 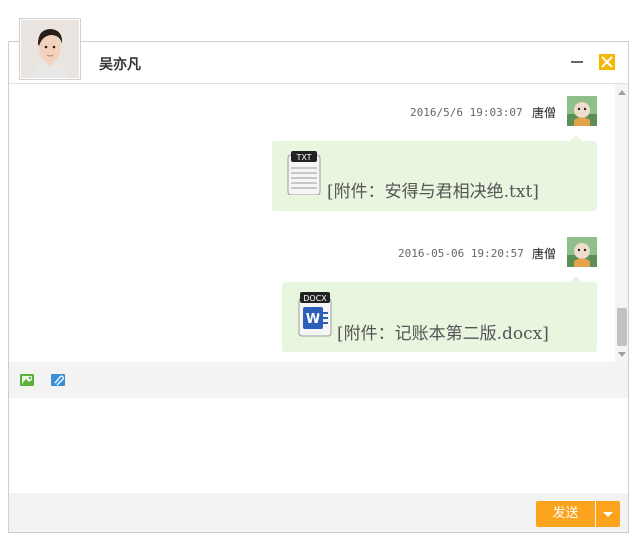 What do you see at coordinates (461, 253) in the screenshot?
I see `message-timestamp: 2016-05-06 19:20:57` at bounding box center [461, 253].